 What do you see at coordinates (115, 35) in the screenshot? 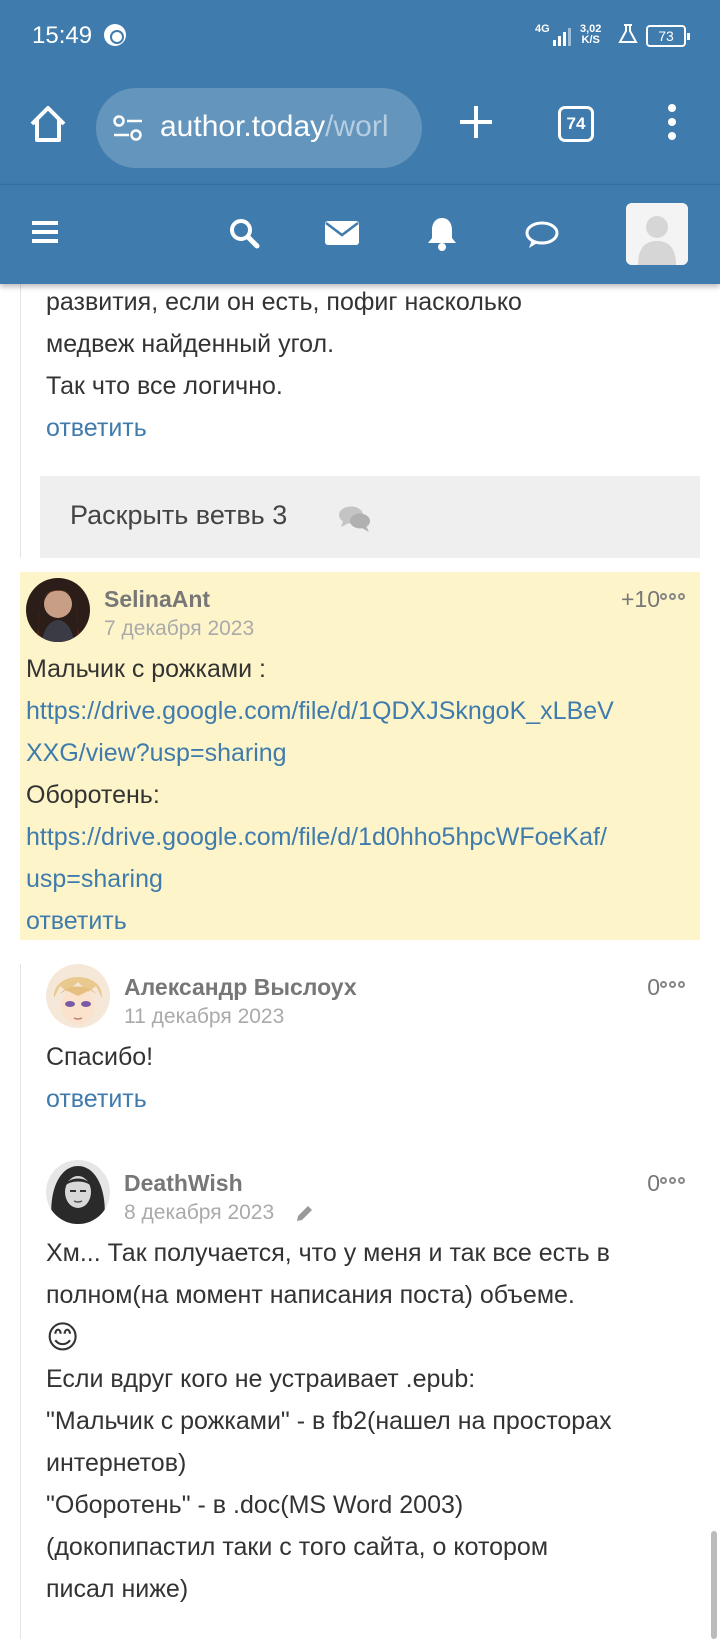
I see `screen-record-icon` at bounding box center [115, 35].